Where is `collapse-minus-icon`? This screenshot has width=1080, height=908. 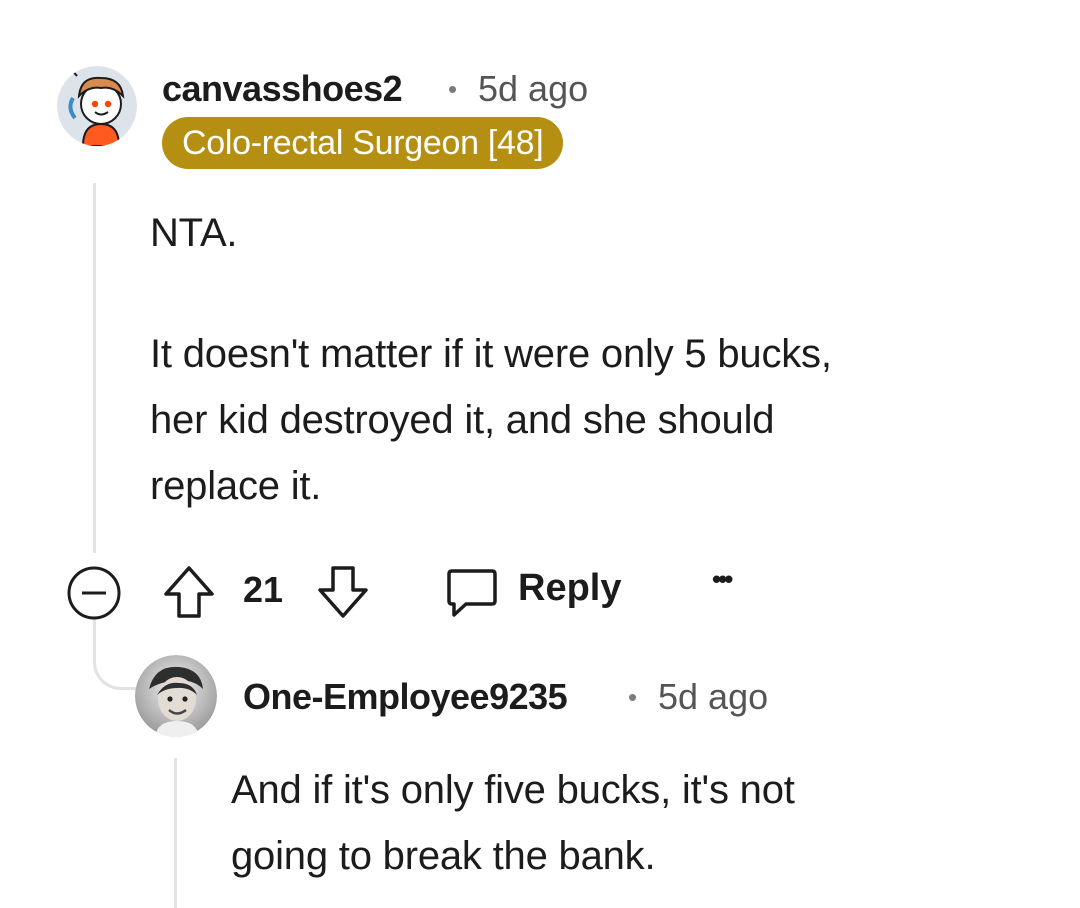
collapse-minus-icon is located at coordinates (94, 593).